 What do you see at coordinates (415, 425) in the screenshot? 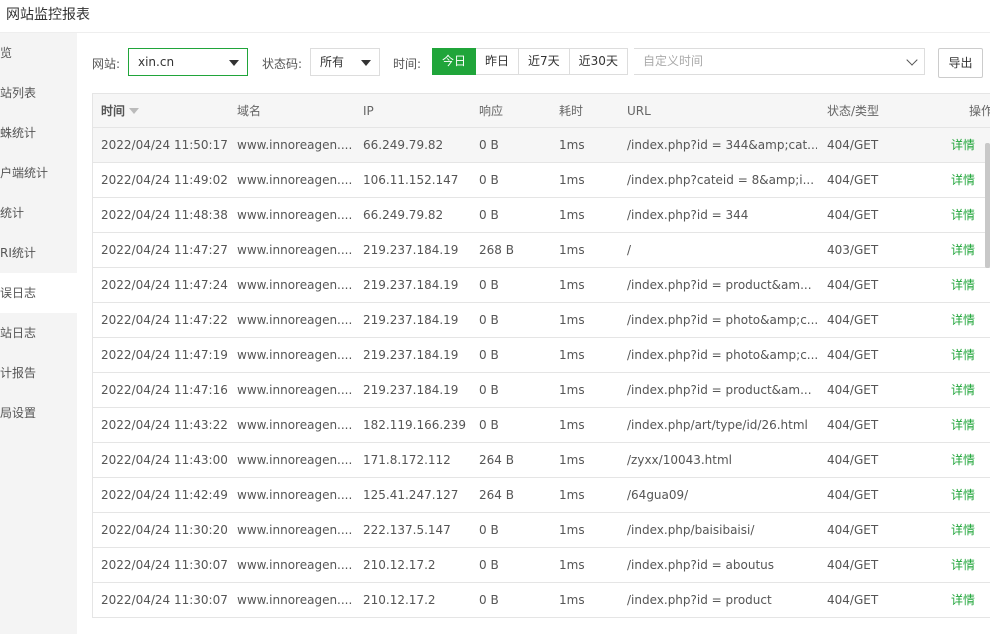
I see `cell-ip: 182.119.166.239` at bounding box center [415, 425].